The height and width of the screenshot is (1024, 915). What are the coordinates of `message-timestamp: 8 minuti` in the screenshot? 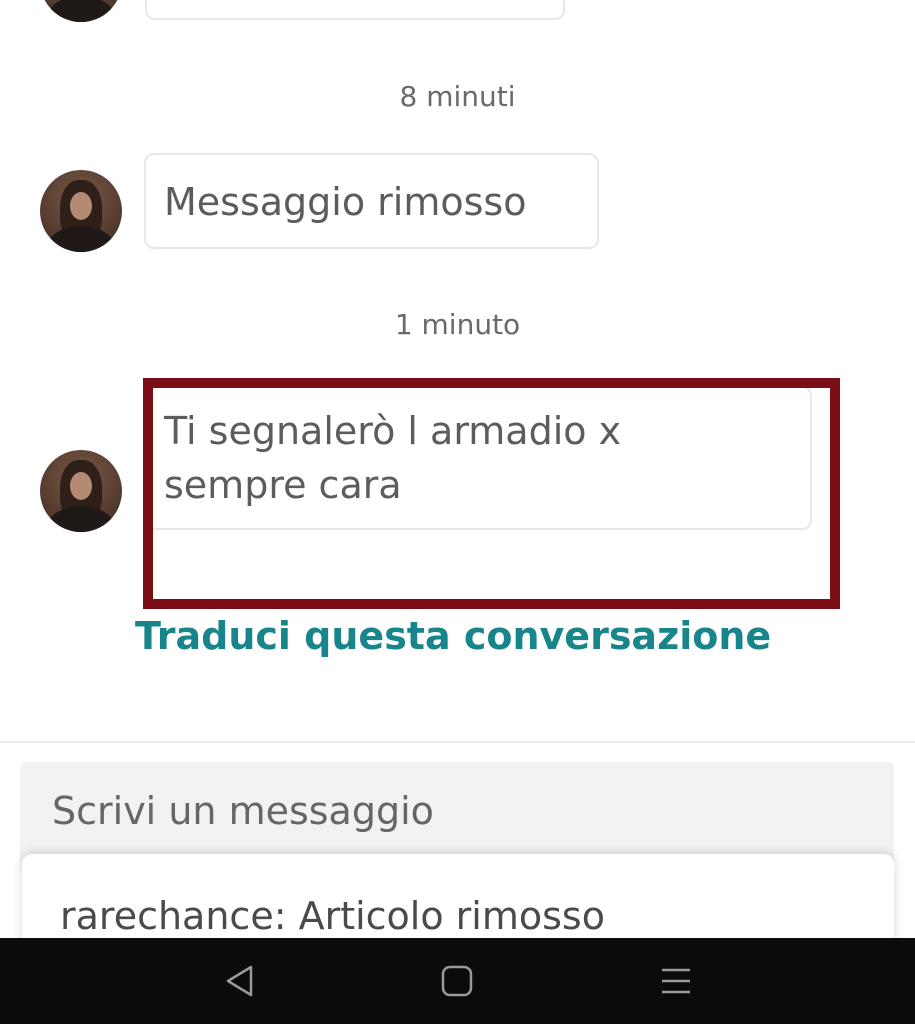 It's located at (457, 96).